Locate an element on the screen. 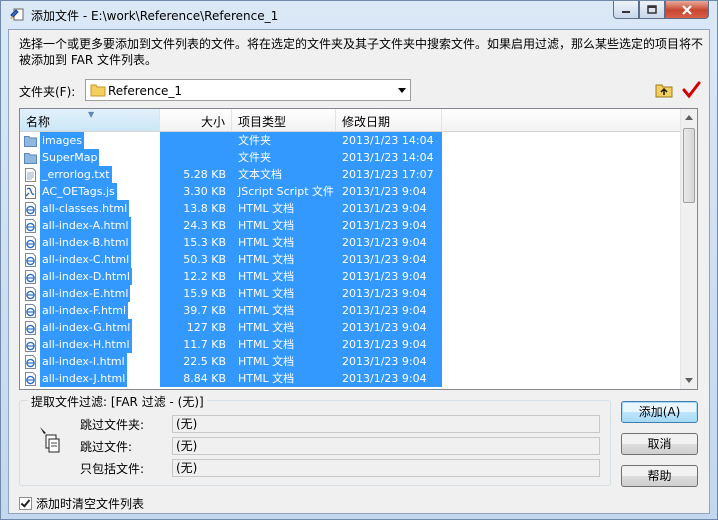 This screenshot has width=718, height=520. file-name-cell: all-index-I.html is located at coordinates (90, 361).